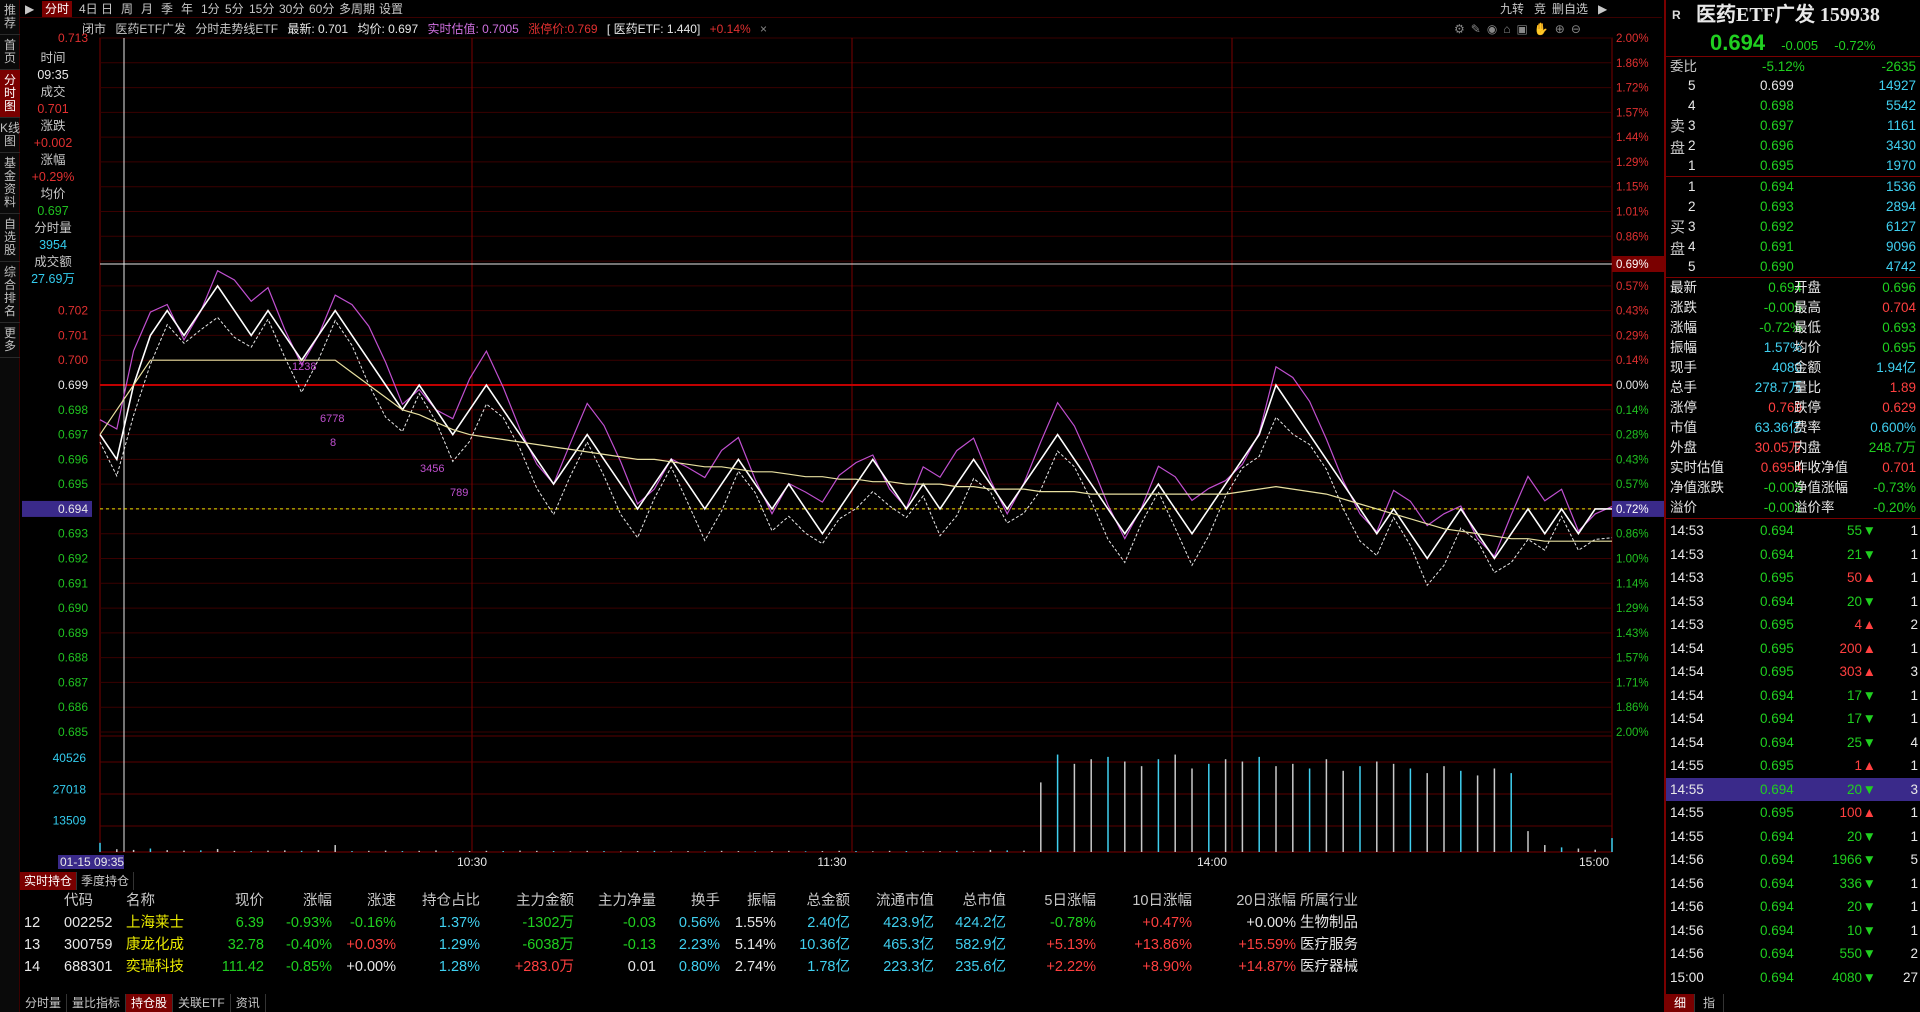 The height and width of the screenshot is (1012, 1920). I want to click on cell-amp: 2.74%, so click(755, 967).